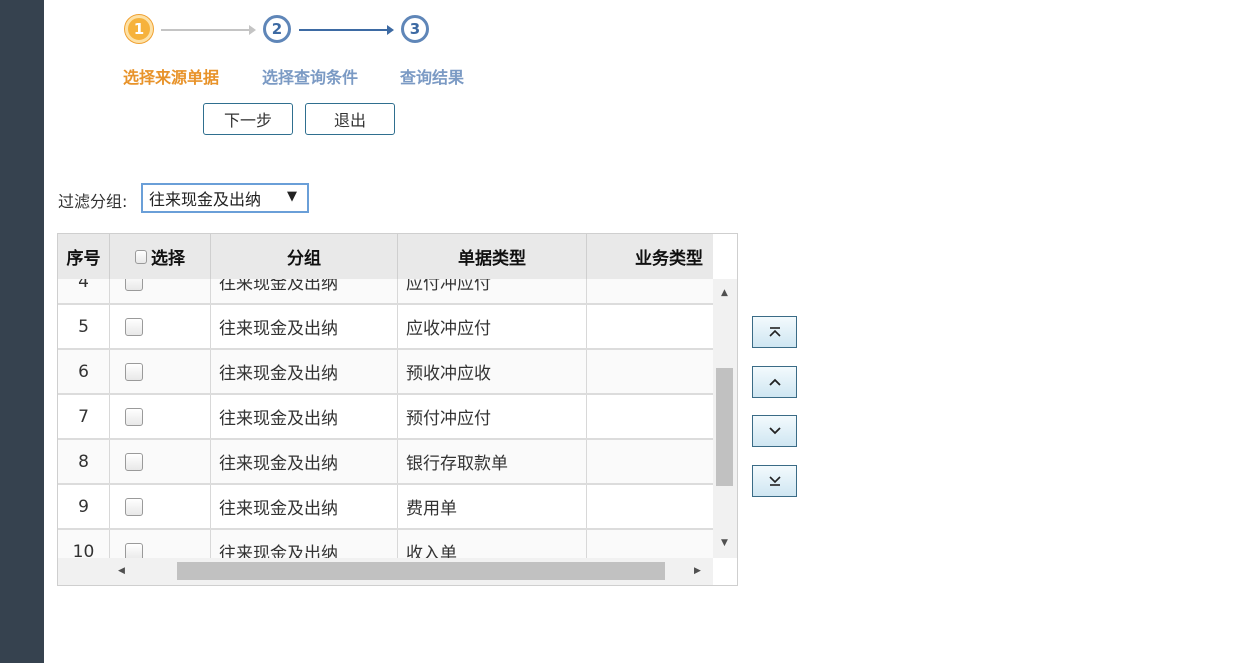 The height and width of the screenshot is (663, 1245). What do you see at coordinates (650, 256) in the screenshot?
I see `column-header-biz-type: 业务类型` at bounding box center [650, 256].